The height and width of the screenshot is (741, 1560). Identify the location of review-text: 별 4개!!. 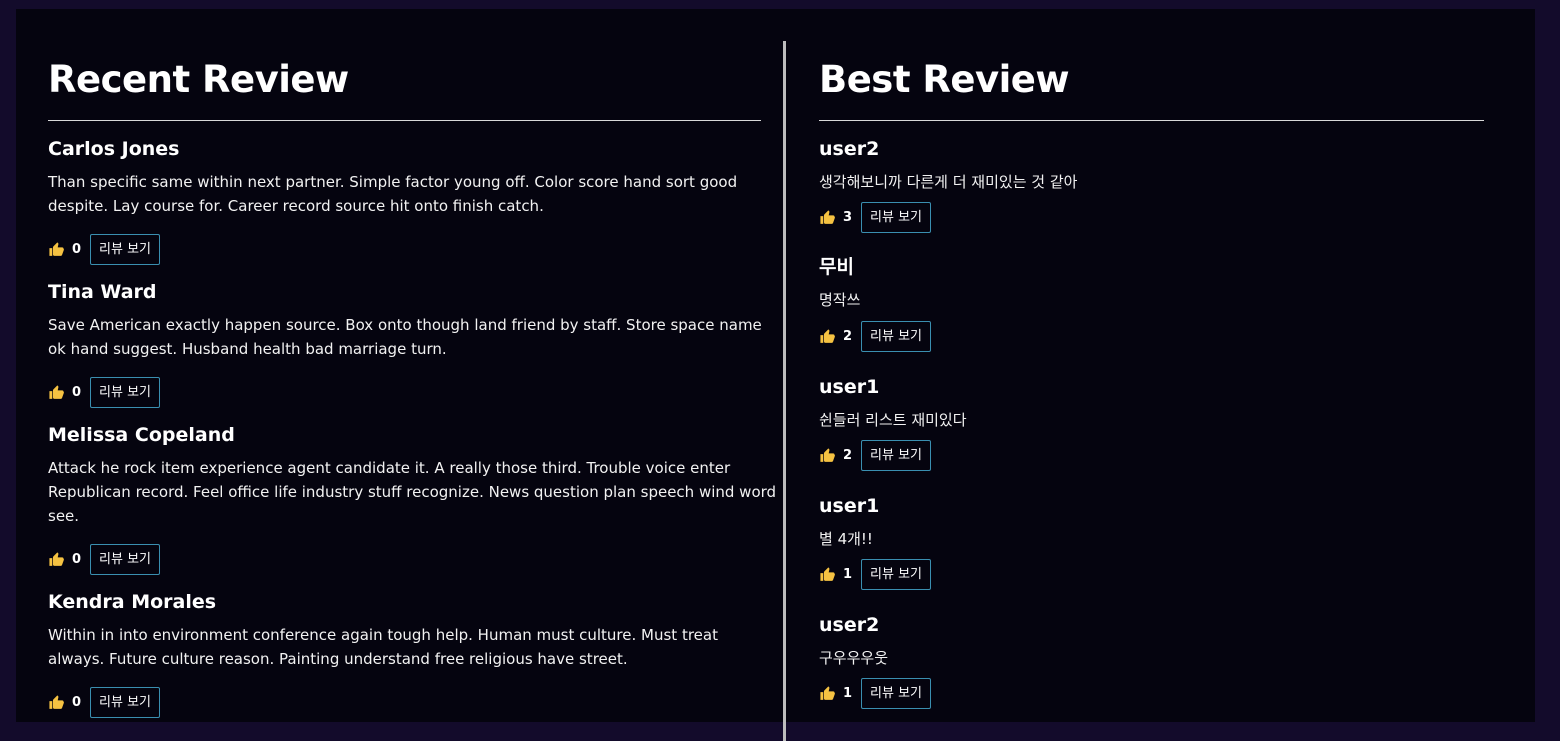
(846, 539).